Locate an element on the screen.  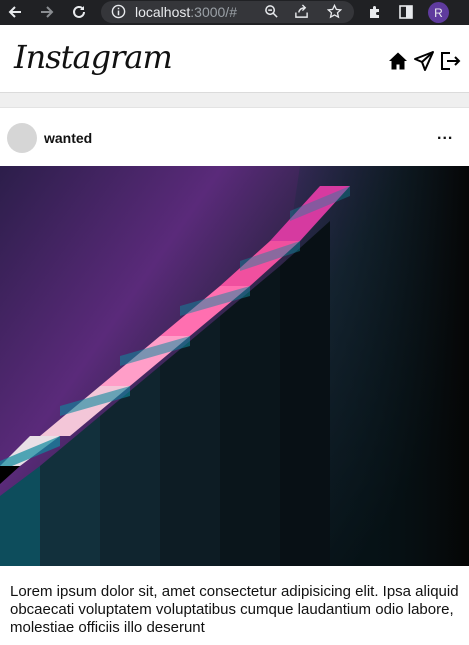
address-bar: localhost:3000/# is located at coordinates (227, 12).